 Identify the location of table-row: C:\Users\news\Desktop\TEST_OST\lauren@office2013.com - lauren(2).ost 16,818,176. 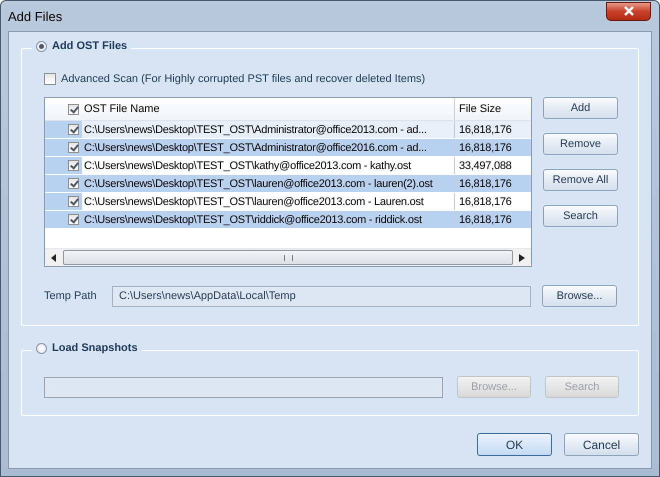
(288, 184).